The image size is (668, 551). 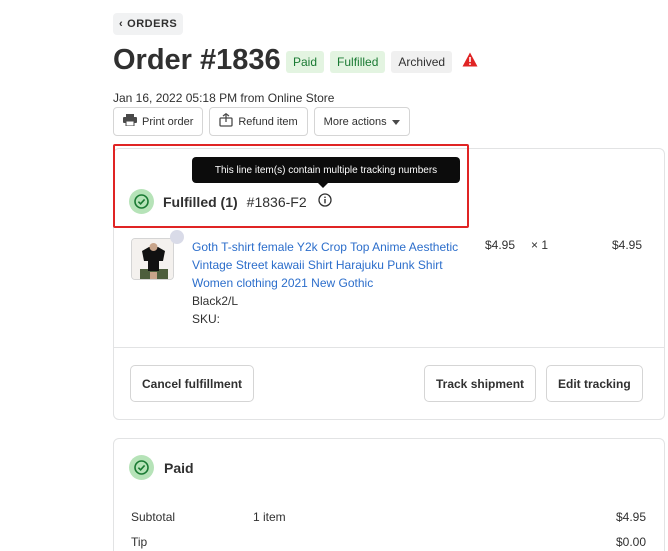 I want to click on fulfillment-header: Fulfilled (1) #1836-F2, so click(x=230, y=201).